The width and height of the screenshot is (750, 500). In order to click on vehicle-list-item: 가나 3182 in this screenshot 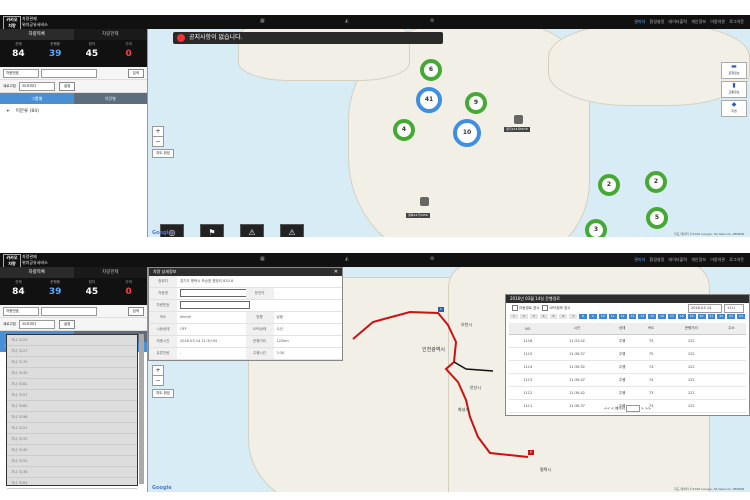, I will do `click(72, 384)`.